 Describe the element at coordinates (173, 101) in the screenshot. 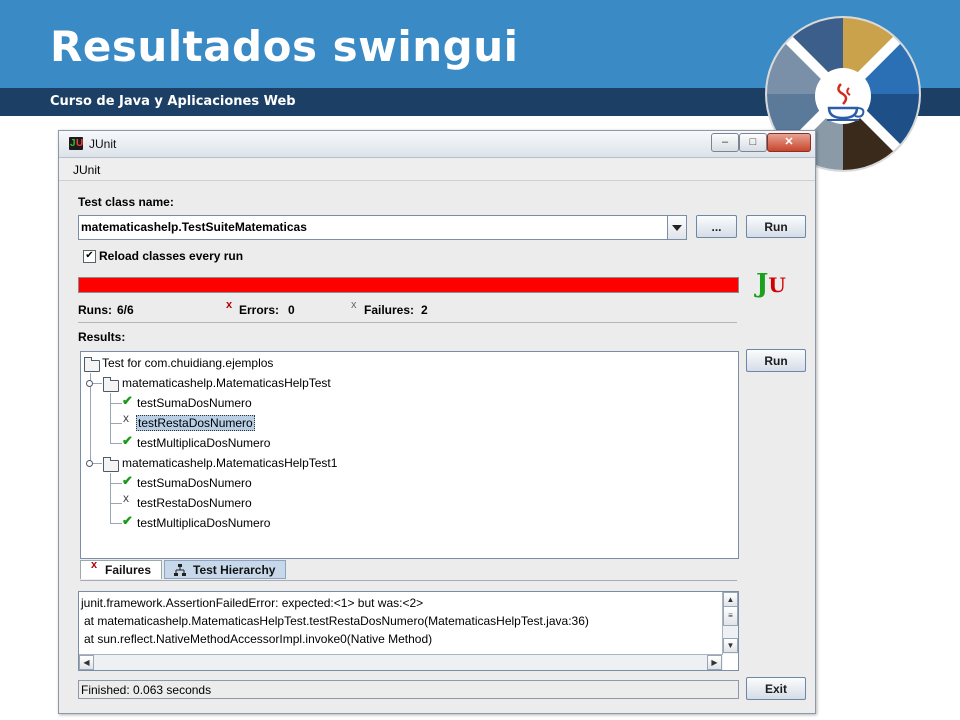

I see `slide-subtitle: Curso de Java y Aplicaciones Web` at that location.